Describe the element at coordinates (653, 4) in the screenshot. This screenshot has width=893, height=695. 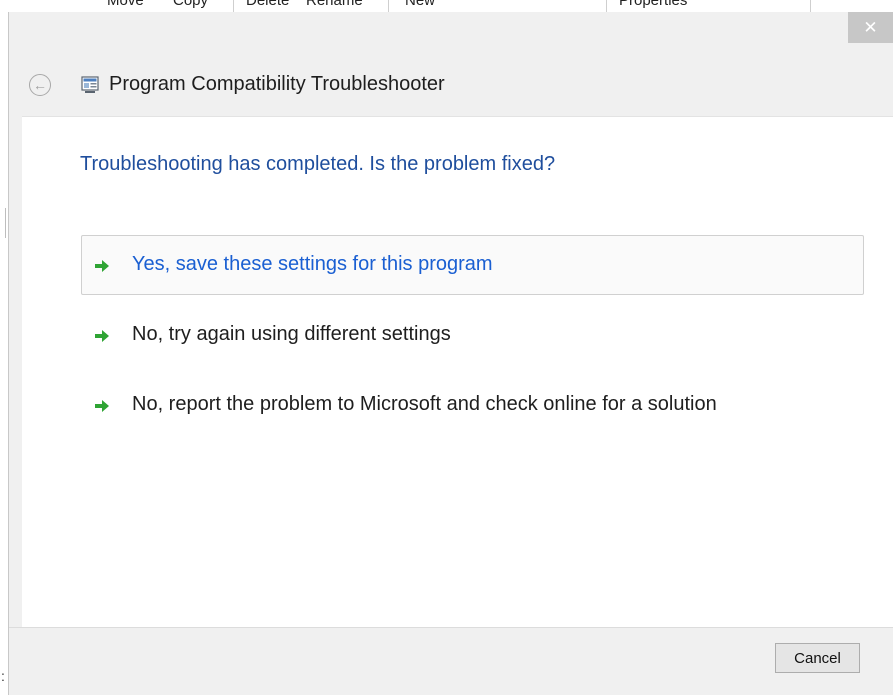
I see `bg-properties-label: Properties` at that location.